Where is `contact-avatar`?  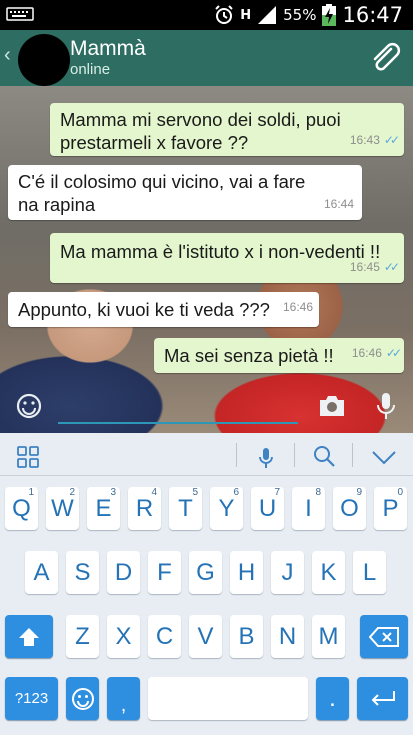
contact-avatar is located at coordinates (44, 60).